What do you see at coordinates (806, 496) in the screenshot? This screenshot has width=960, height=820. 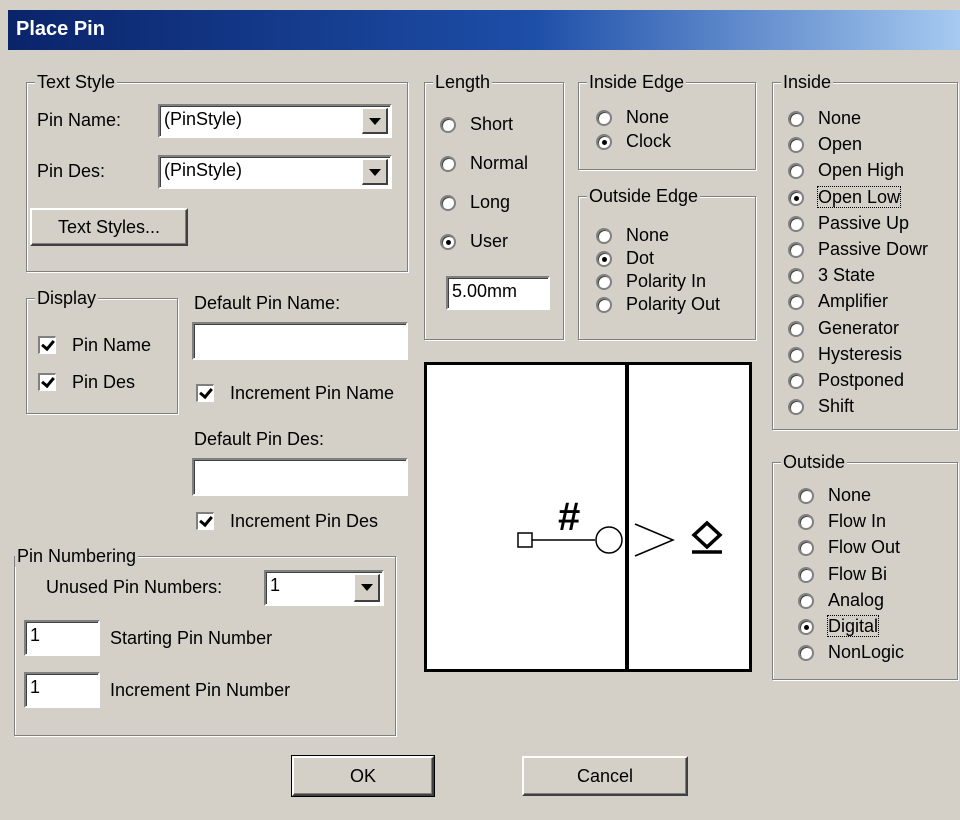 I see `outside-none-radio` at bounding box center [806, 496].